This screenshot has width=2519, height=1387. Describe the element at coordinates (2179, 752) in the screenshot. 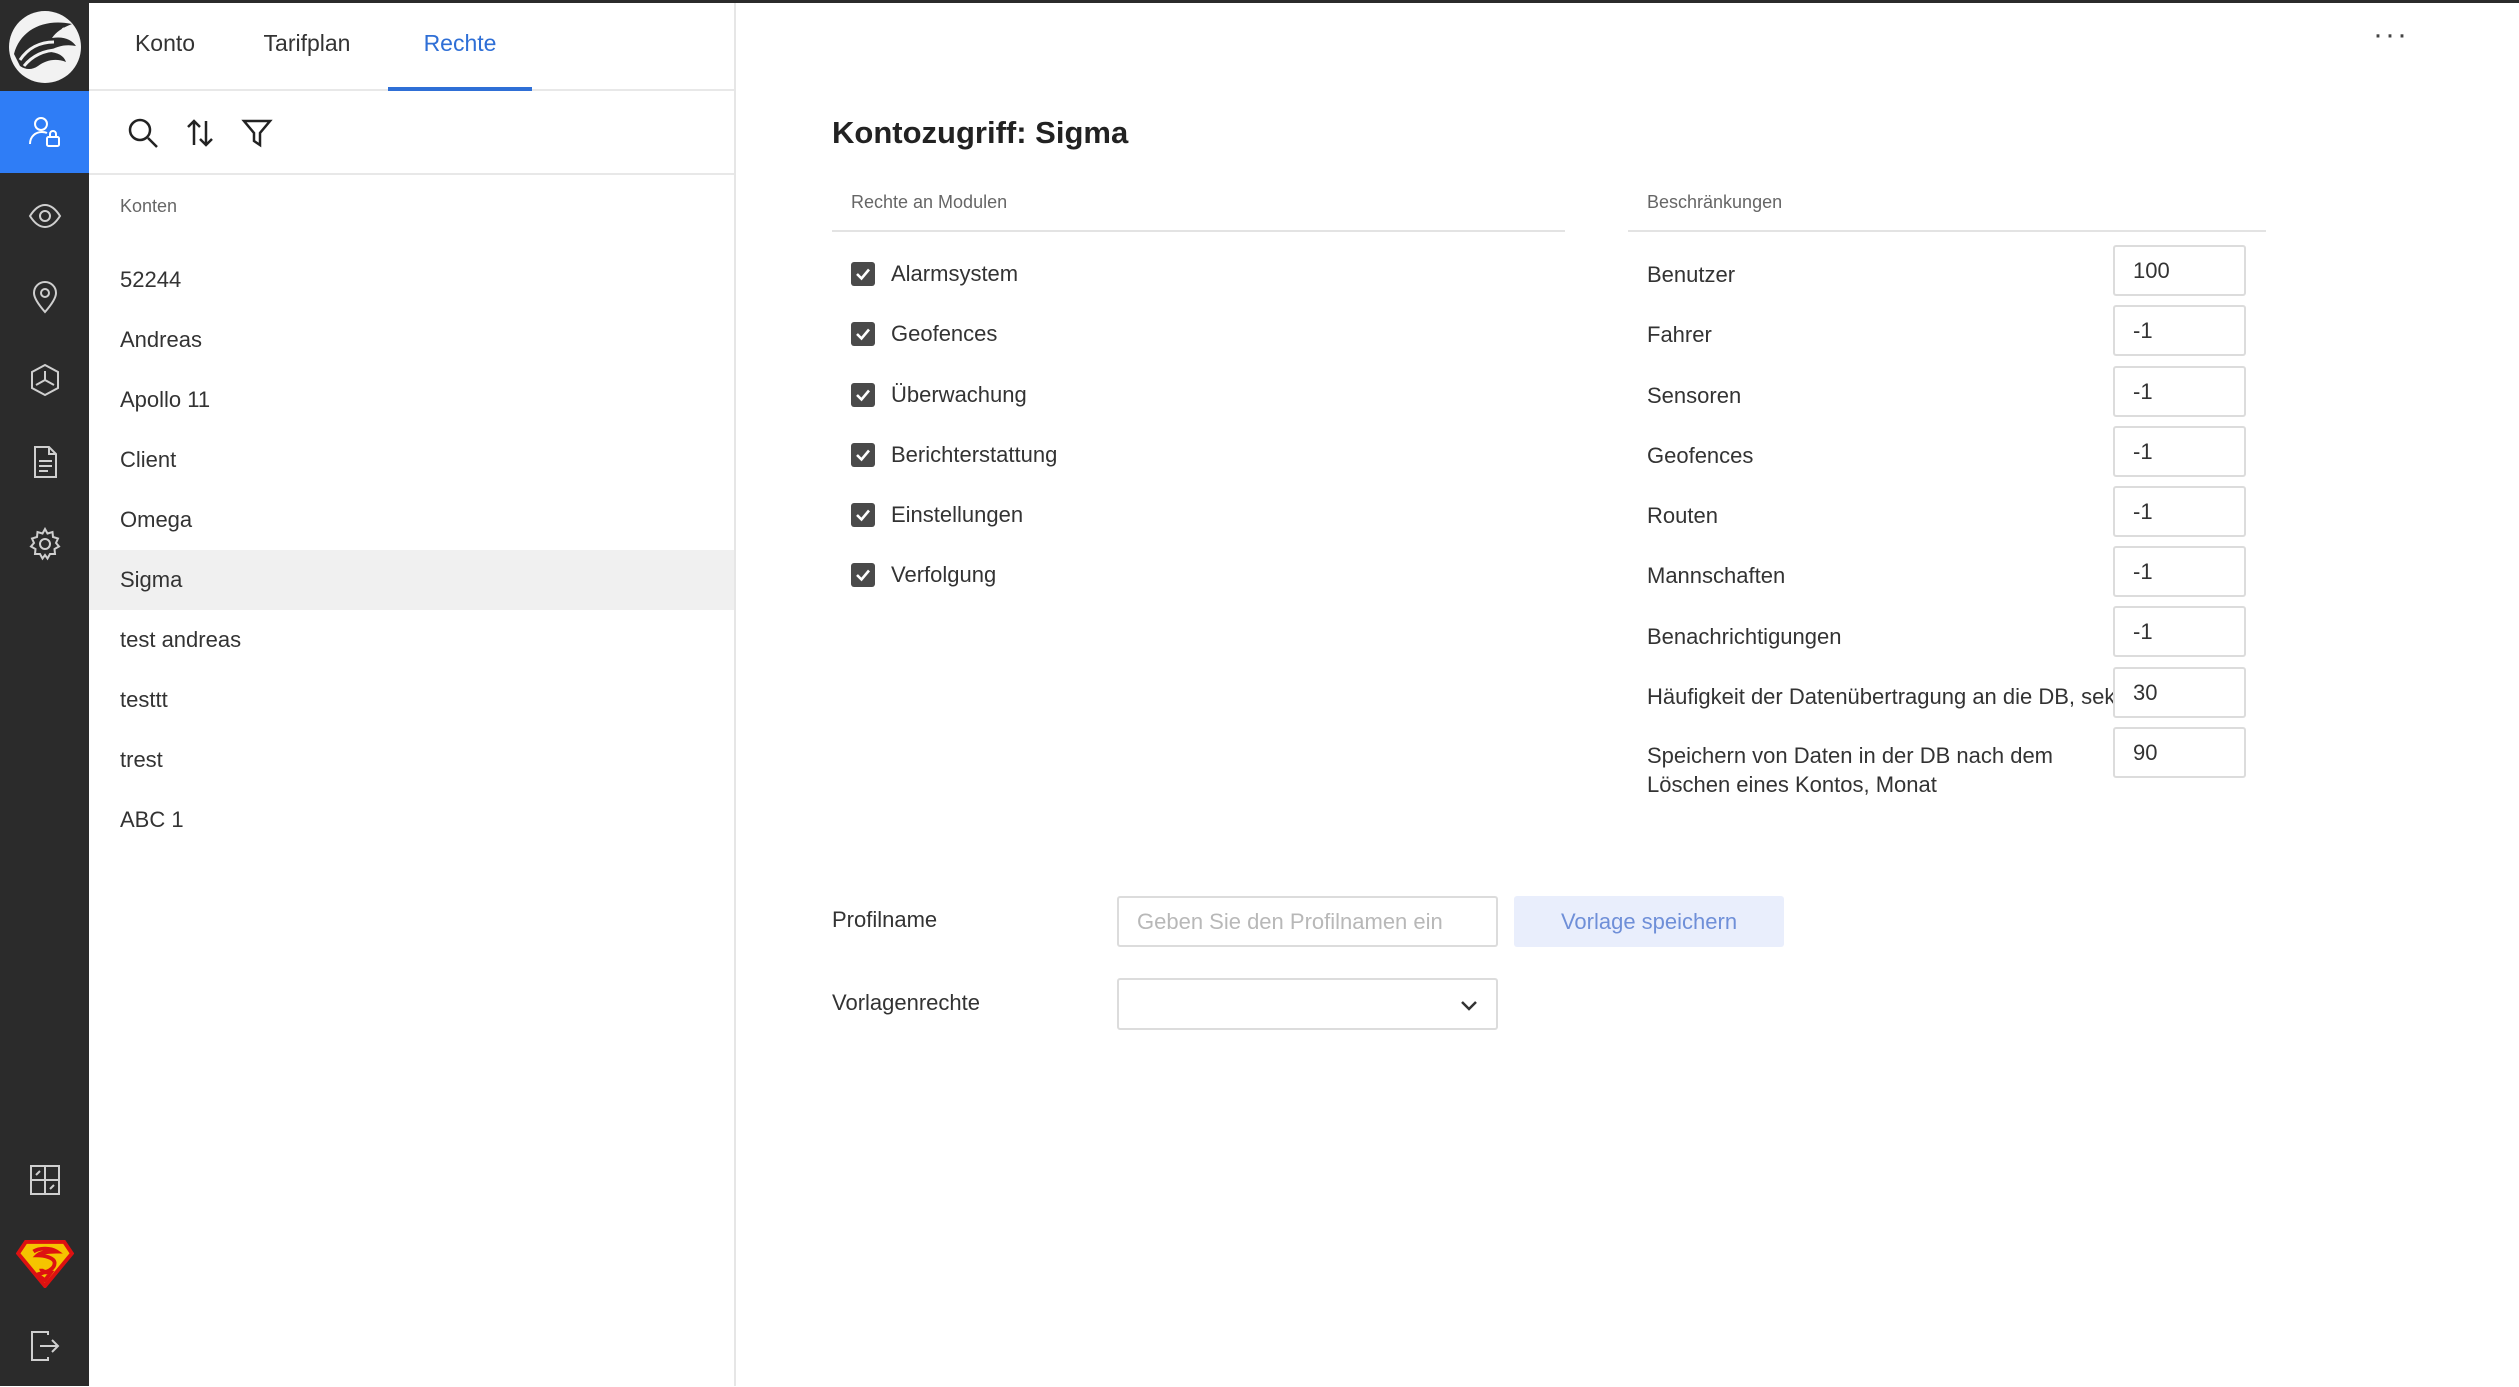

I see `limit-input-datenspeicherung` at that location.